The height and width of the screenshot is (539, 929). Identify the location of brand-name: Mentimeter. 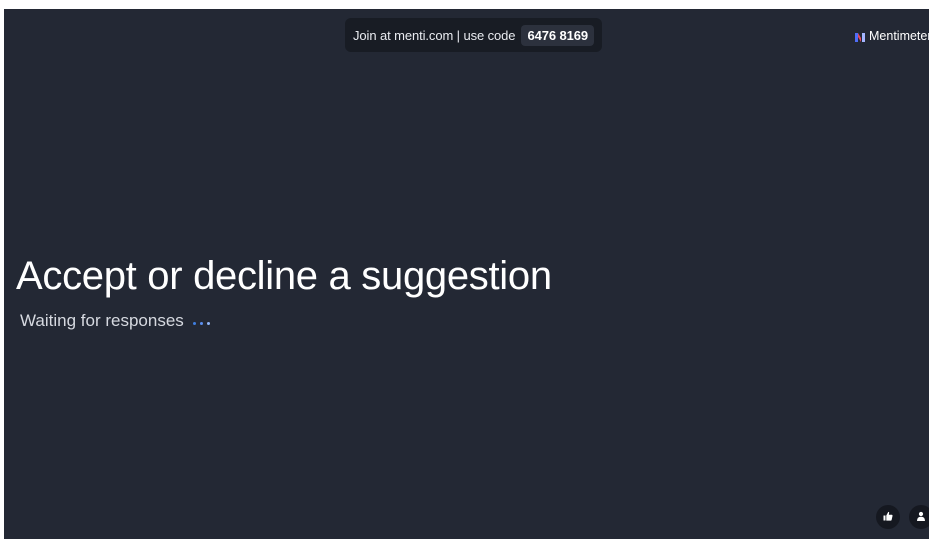
(899, 36).